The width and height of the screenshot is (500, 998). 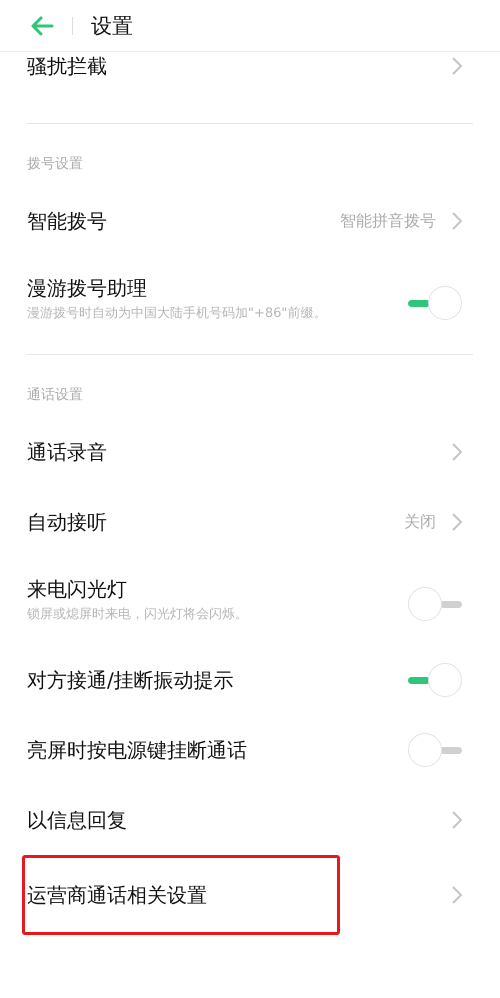 I want to click on settings-row: 亮屏时按电源键挂断通话, so click(x=250, y=750).